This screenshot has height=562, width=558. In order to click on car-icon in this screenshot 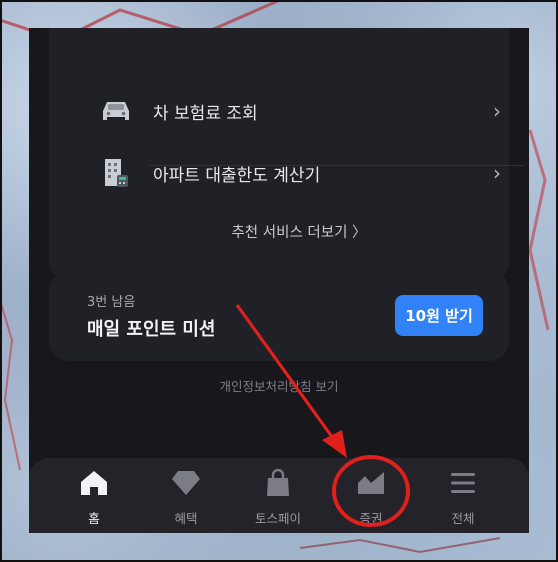, I will do `click(116, 111)`.